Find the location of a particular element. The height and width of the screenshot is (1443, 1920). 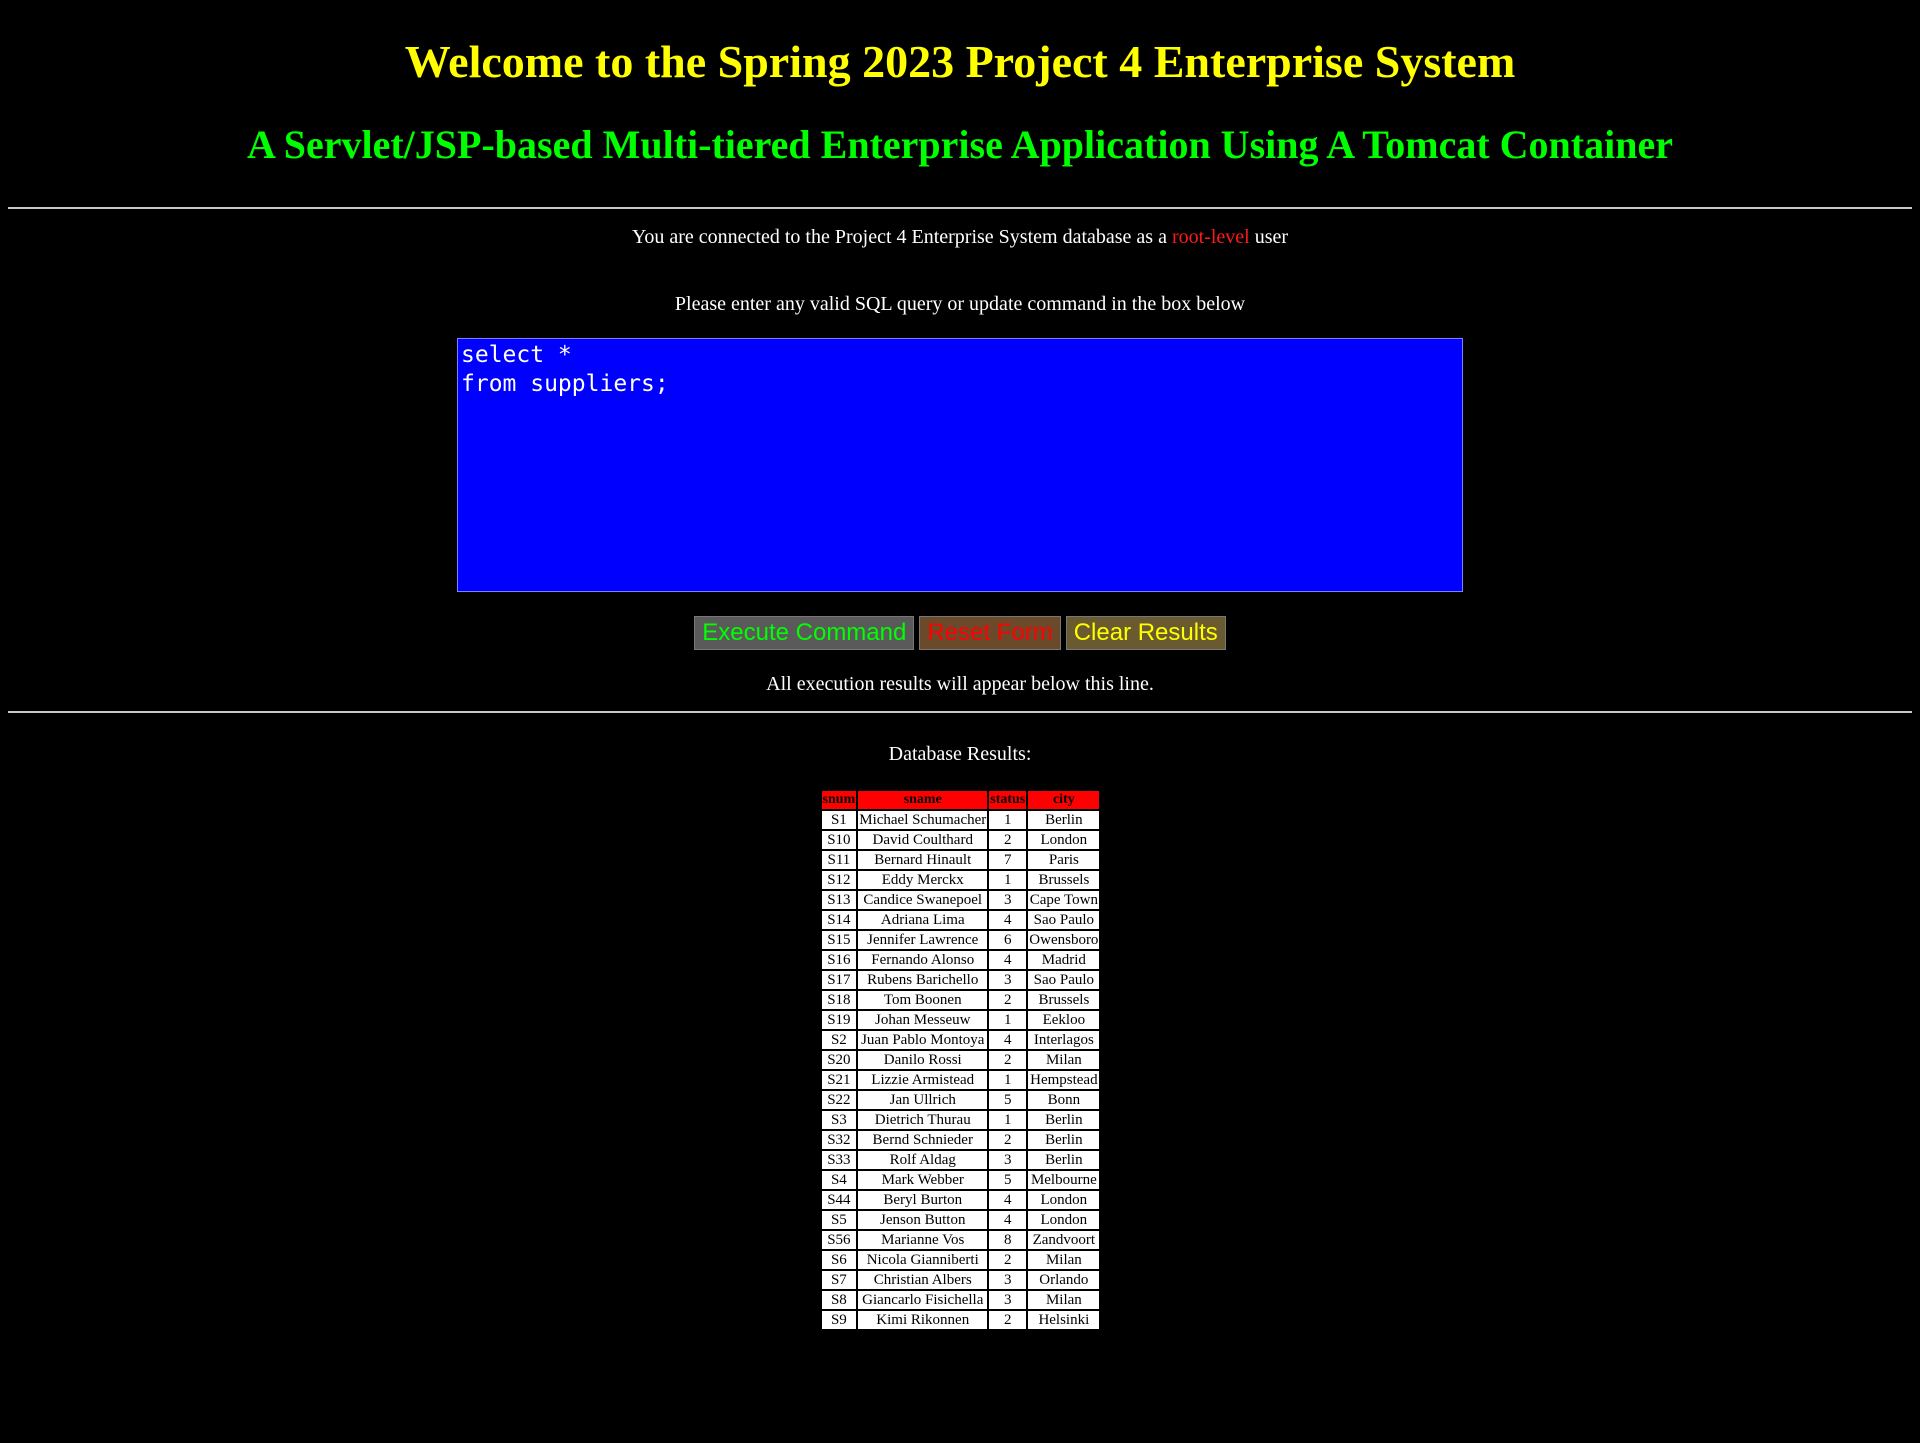

table-row: S56 Marianne Vos 8 Zandvoort is located at coordinates (960, 1240).